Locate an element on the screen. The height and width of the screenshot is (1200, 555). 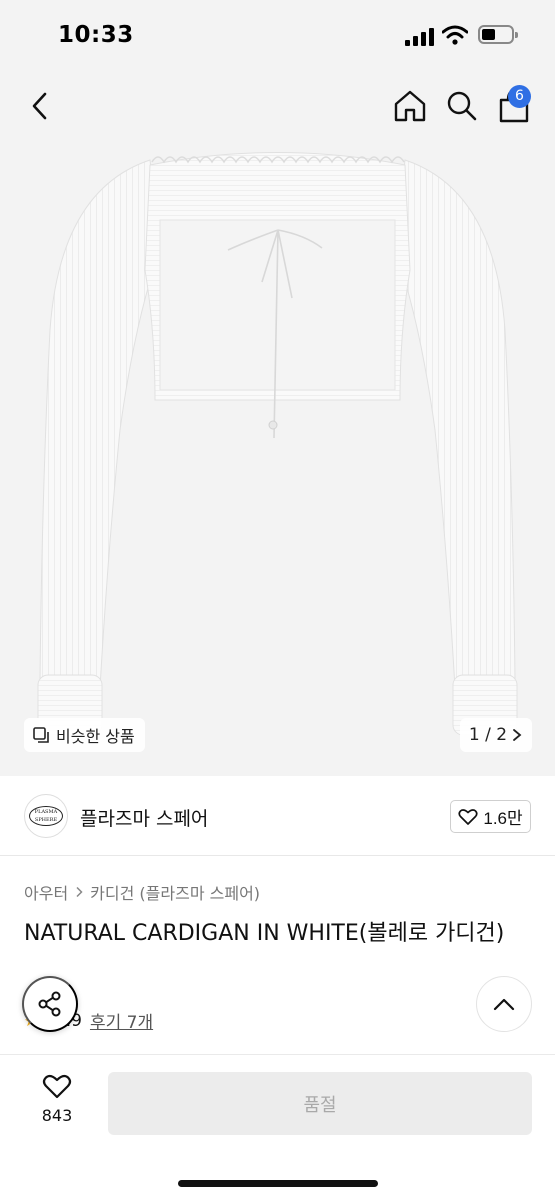
breadcrumb: 아우터 카디건 (플라즈마 스페어) is located at coordinates (142, 892).